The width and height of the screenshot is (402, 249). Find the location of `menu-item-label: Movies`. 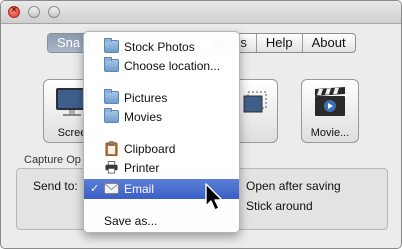

menu-item-label: Movies is located at coordinates (143, 117).